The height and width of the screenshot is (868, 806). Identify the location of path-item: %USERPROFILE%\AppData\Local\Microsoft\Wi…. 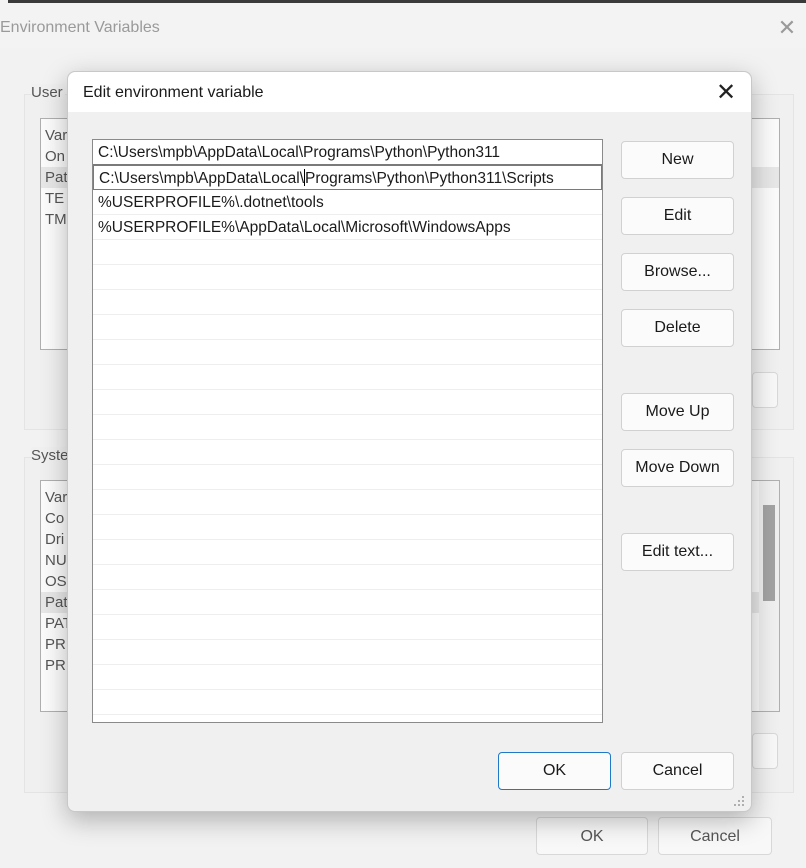
(347, 227).